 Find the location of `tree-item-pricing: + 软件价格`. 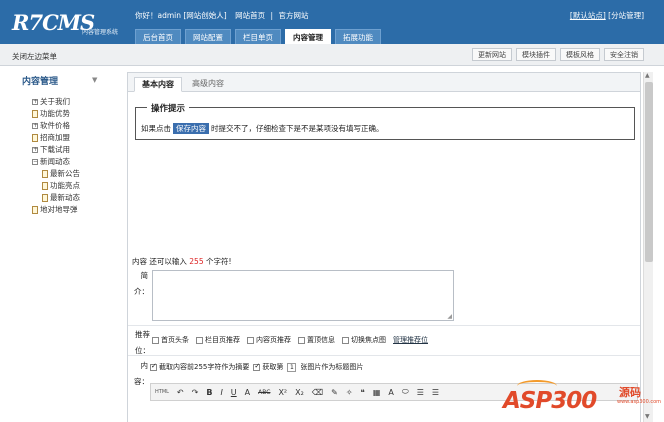

tree-item-pricing: + 软件价格 is located at coordinates (56, 126).